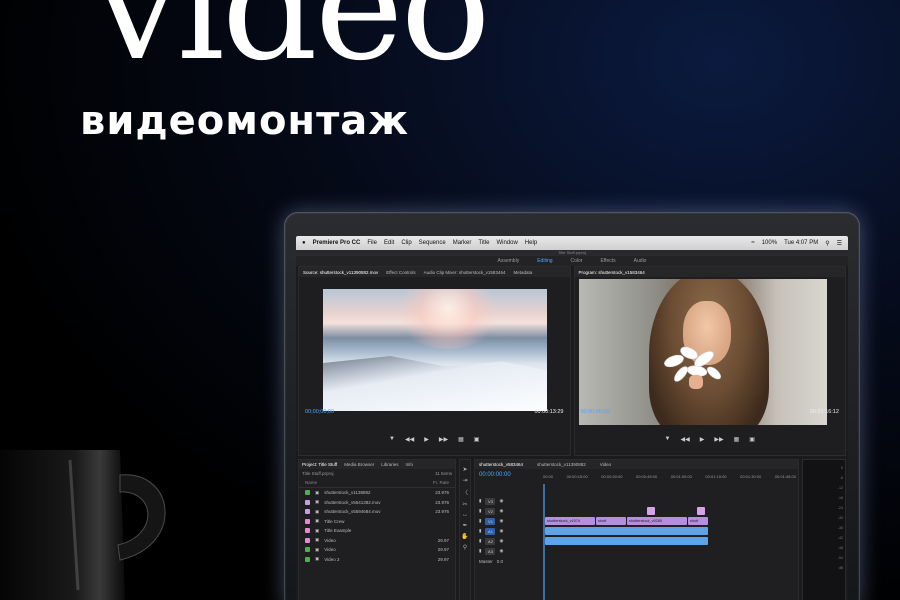 This screenshot has width=900, height=600. Describe the element at coordinates (508, 531) in the screenshot. I see `track-header: ▮ A1 ◉` at that location.